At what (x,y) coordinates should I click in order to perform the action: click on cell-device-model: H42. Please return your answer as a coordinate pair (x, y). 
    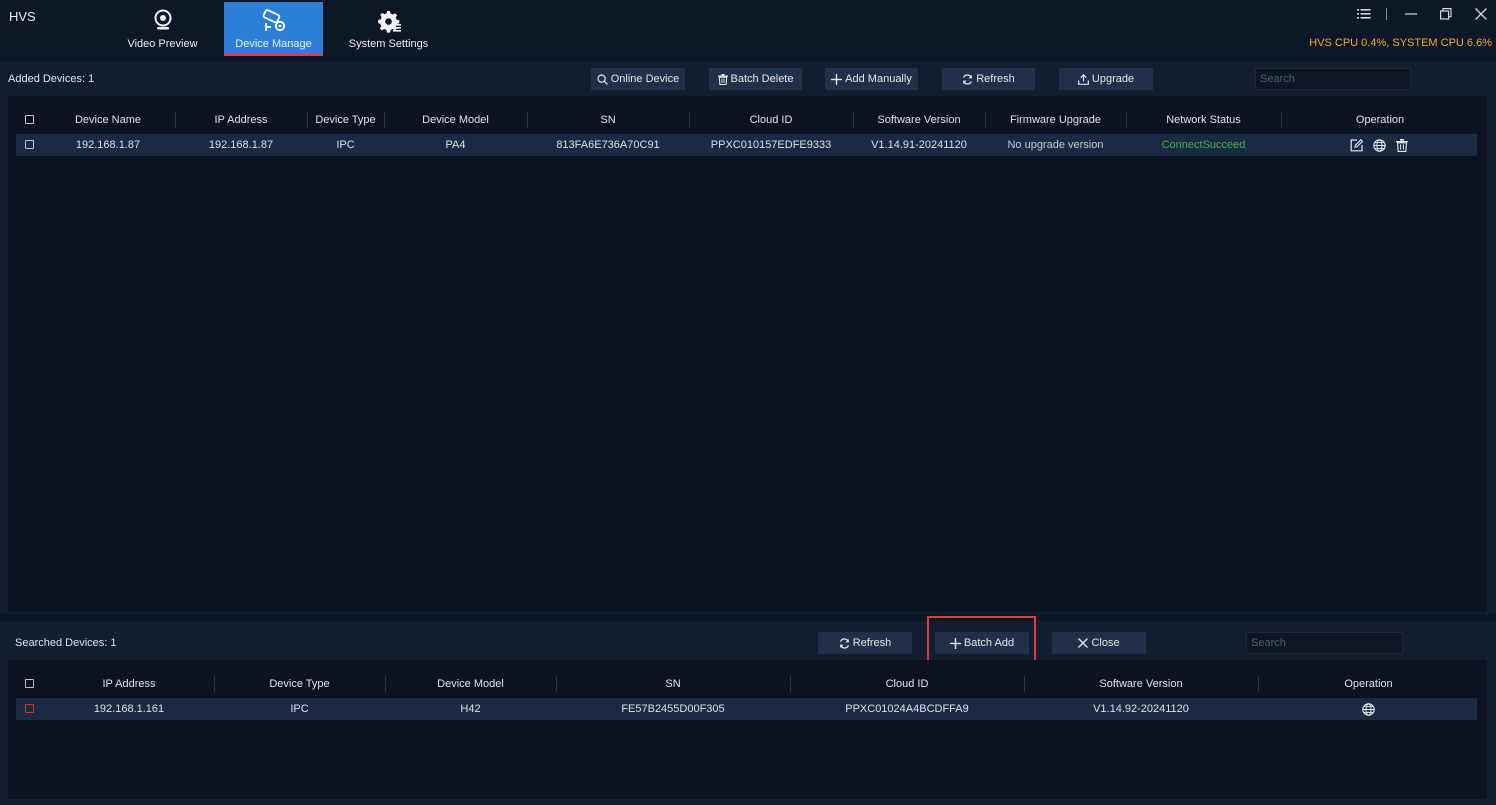
    Looking at the image, I should click on (470, 709).